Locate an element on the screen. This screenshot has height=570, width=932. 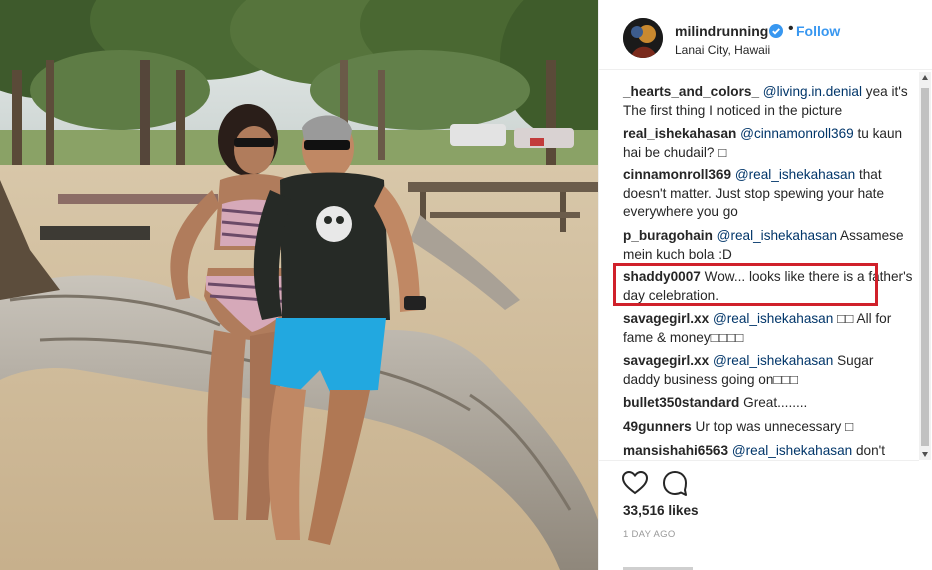
comment-mention: @living.in.denial is located at coordinates (812, 91).